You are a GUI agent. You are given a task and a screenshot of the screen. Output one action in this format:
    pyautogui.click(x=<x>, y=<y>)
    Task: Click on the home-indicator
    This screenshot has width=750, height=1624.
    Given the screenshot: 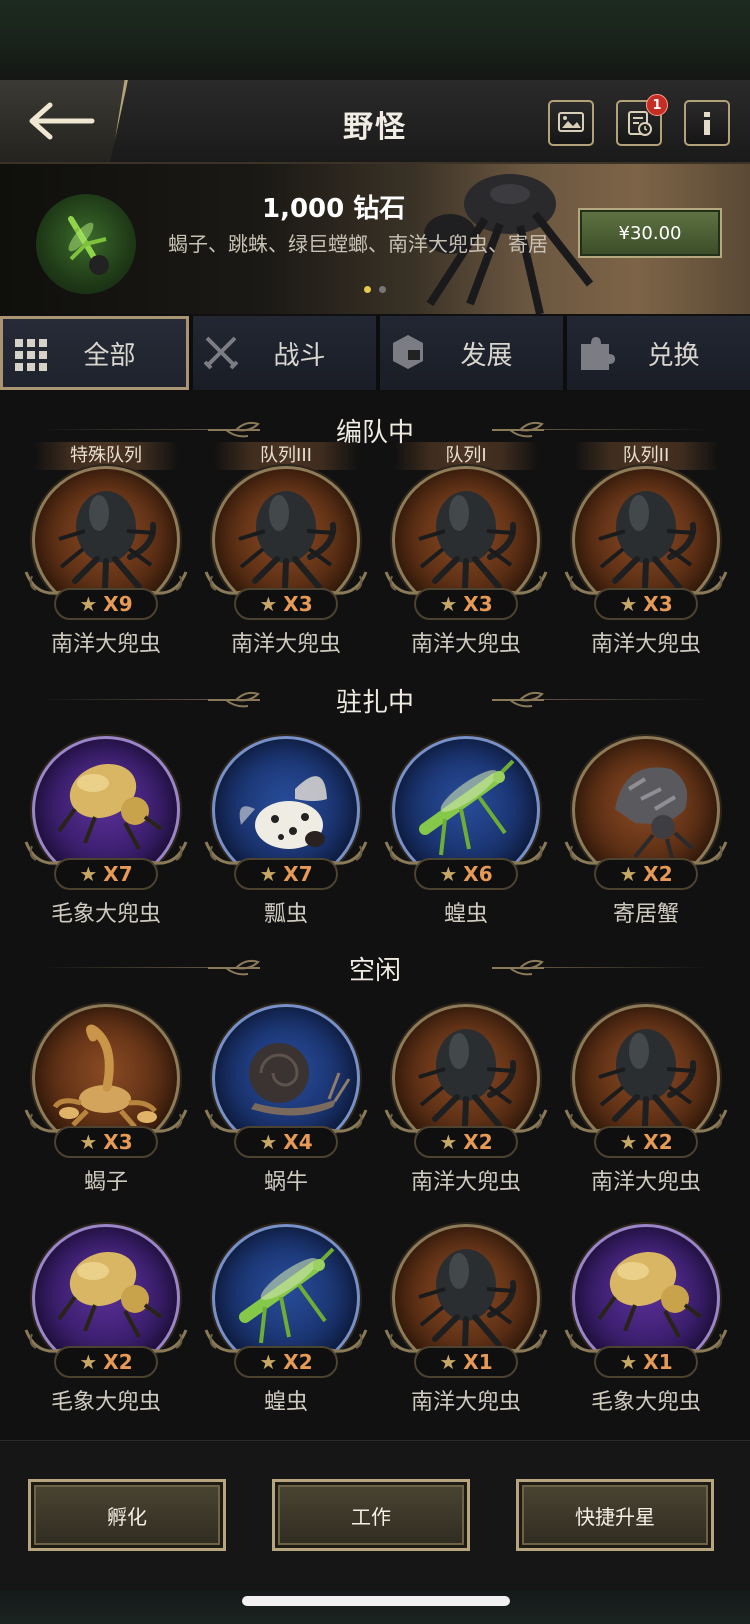 What is the action you would take?
    pyautogui.click(x=376, y=1601)
    